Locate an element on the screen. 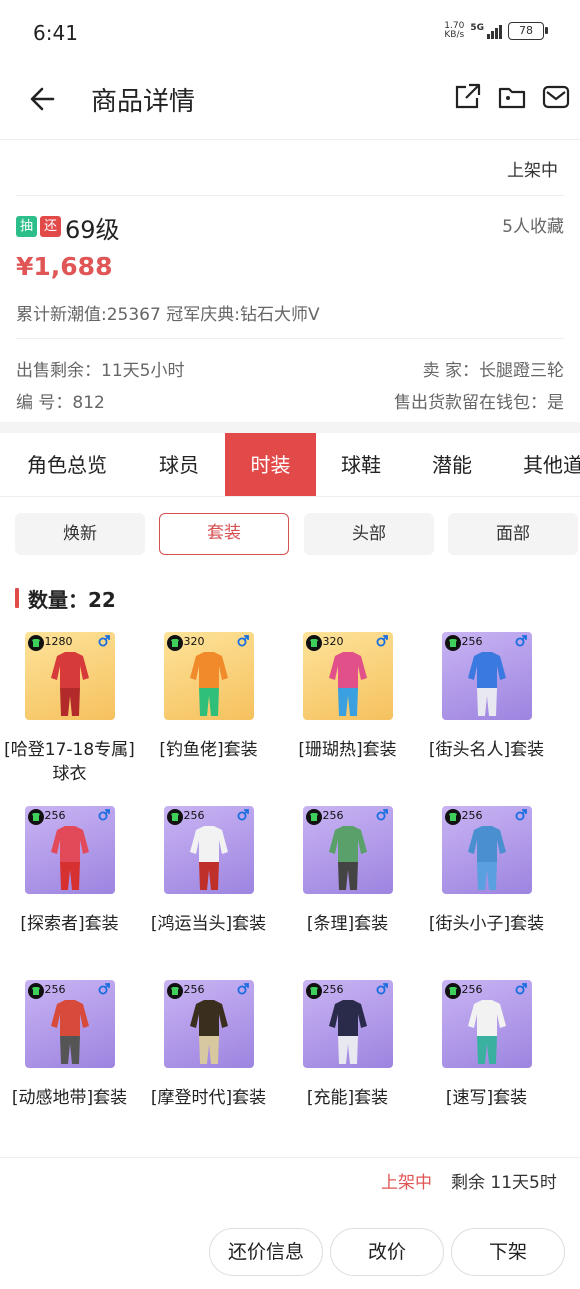  status-indicators: 1.70 KB/s 5G 78 is located at coordinates (496, 30).